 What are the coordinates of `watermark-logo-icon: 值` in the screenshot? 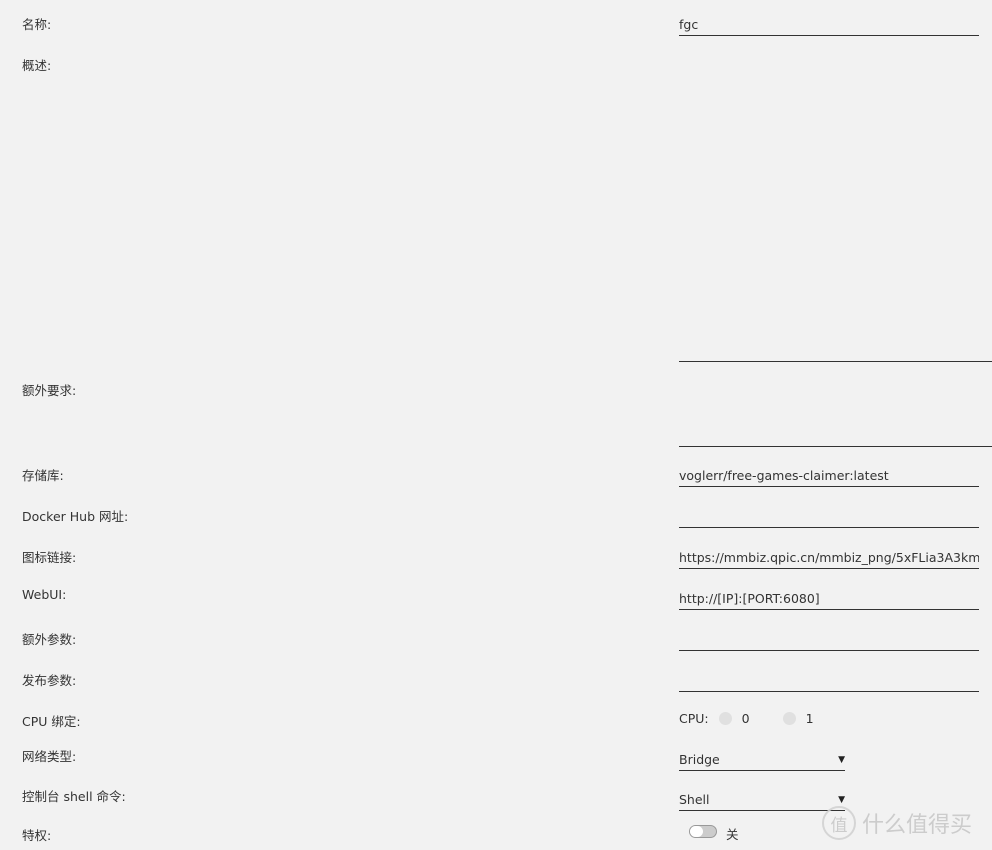 It's located at (839, 823).